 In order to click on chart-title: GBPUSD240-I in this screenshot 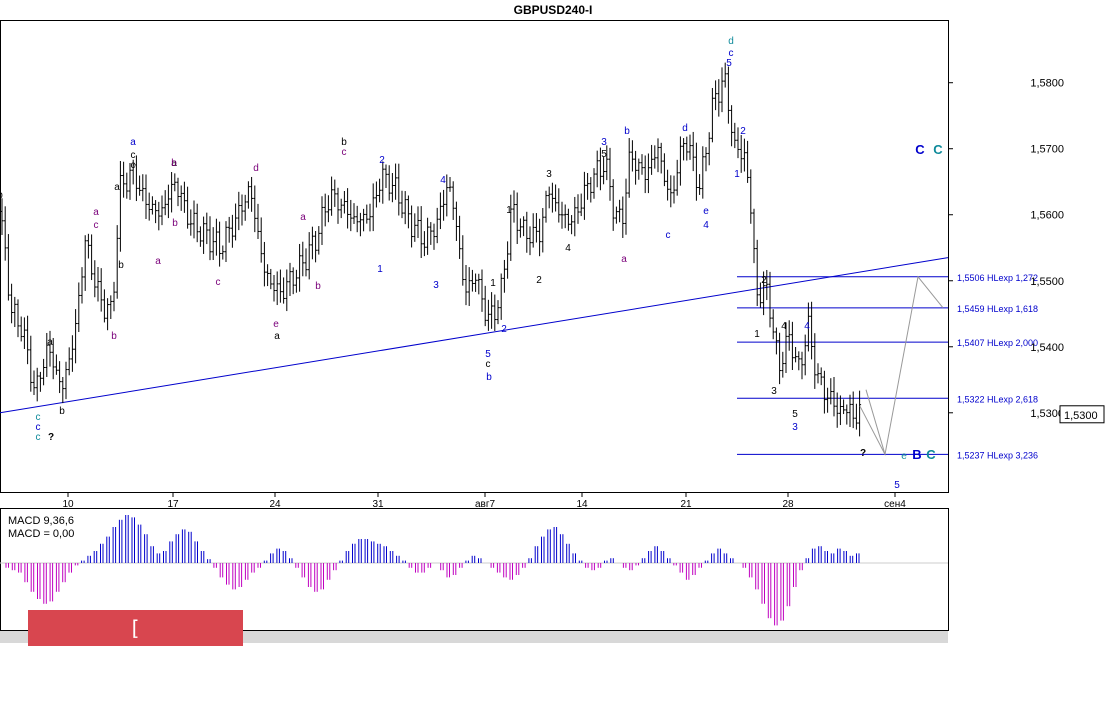, I will do `click(553, 10)`.